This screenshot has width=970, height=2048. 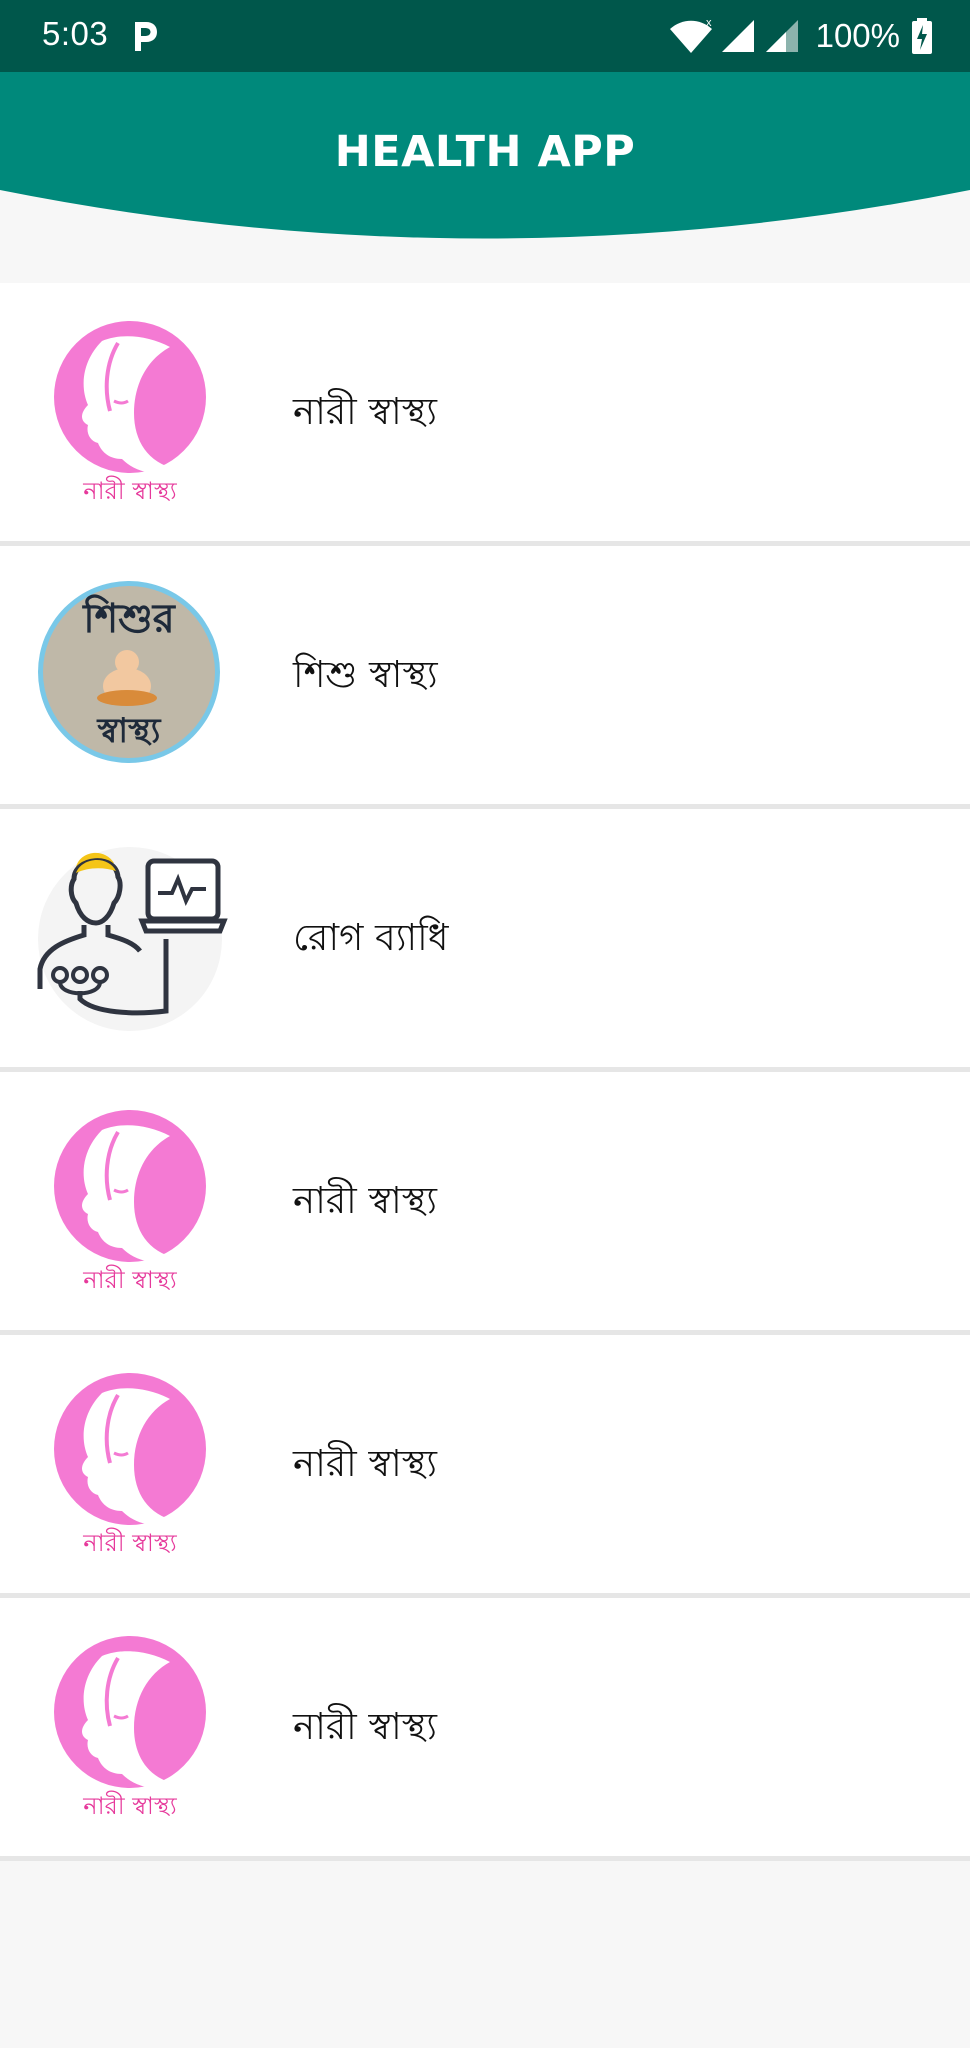 What do you see at coordinates (485, 940) in the screenshot?
I see `list-item-diseases: রোগ ব্যাধি` at bounding box center [485, 940].